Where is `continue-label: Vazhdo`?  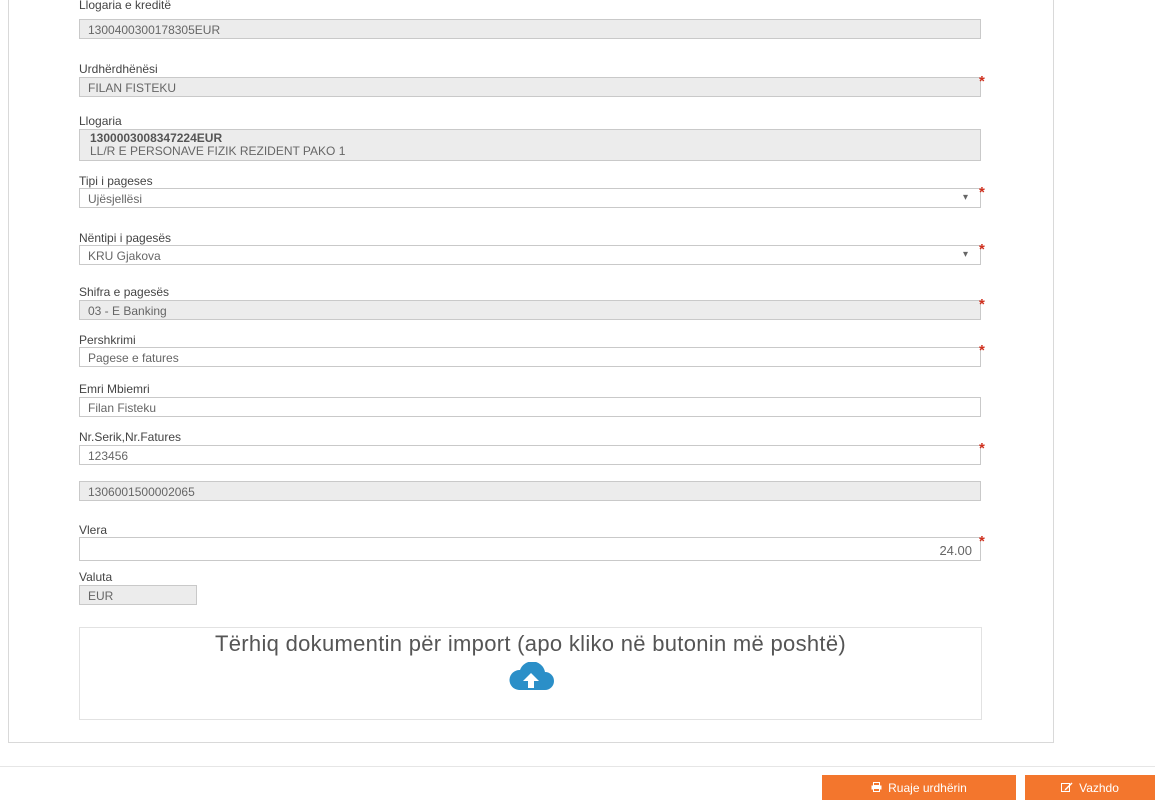
continue-label: Vazhdo is located at coordinates (1099, 787).